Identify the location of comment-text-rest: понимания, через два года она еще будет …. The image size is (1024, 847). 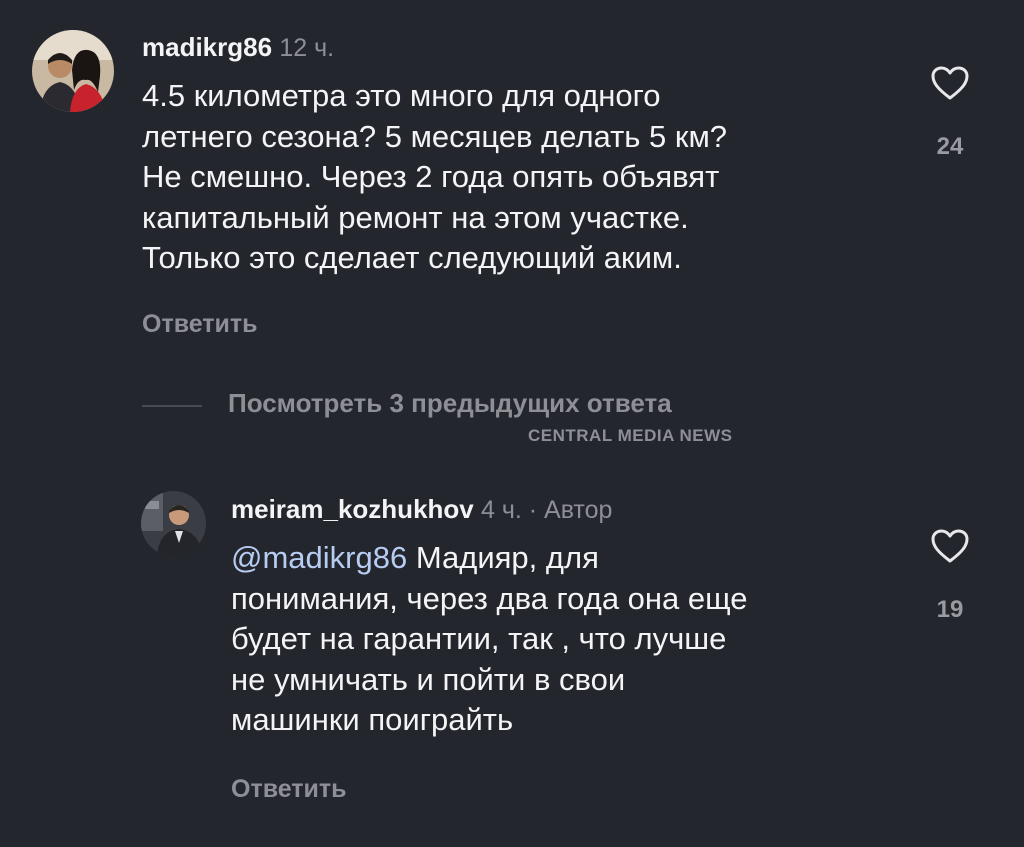
(489, 659).